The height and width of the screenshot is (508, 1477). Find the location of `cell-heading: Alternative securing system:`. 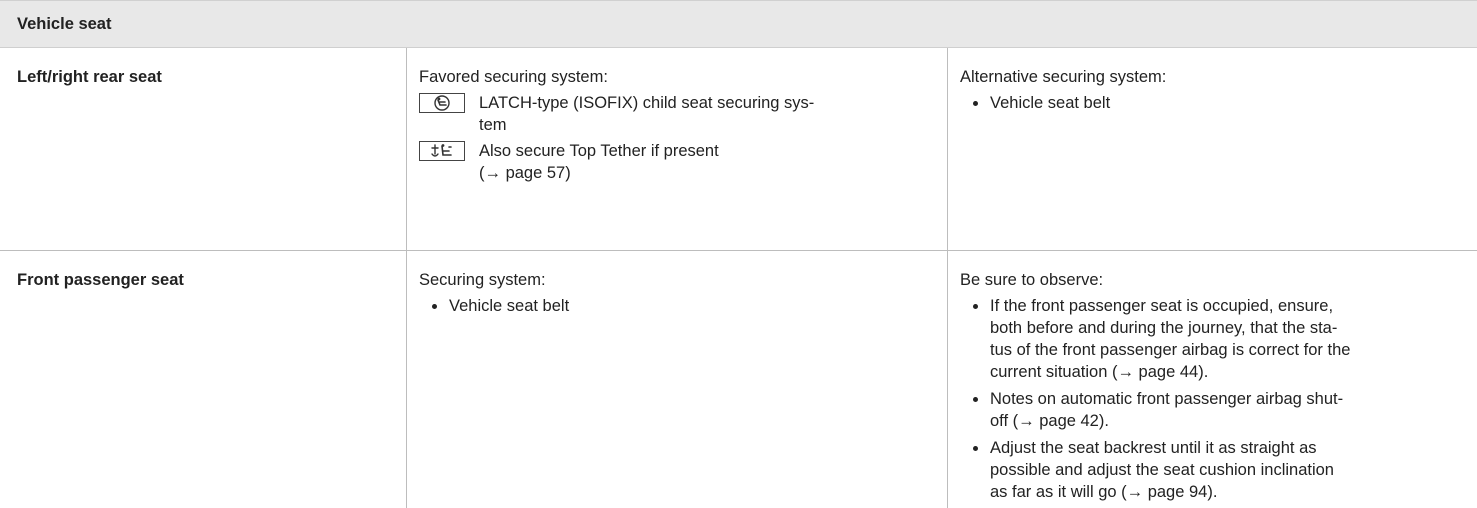

cell-heading: Alternative securing system: is located at coordinates (1063, 77).